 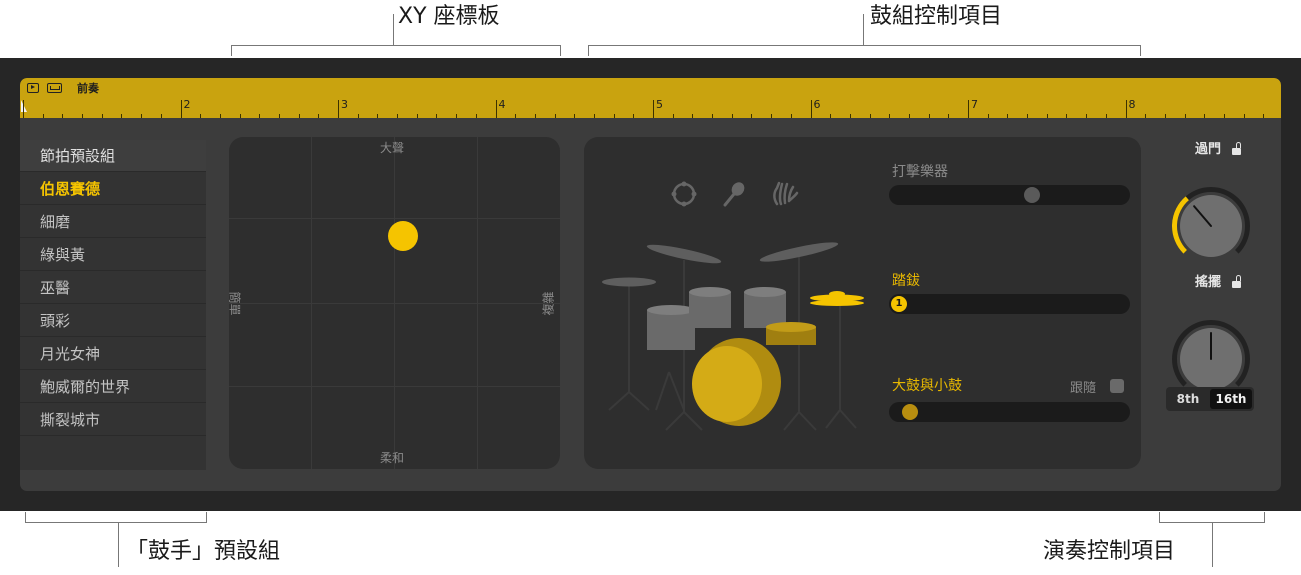 I want to click on preset-item: 綠與黃, so click(x=113, y=255).